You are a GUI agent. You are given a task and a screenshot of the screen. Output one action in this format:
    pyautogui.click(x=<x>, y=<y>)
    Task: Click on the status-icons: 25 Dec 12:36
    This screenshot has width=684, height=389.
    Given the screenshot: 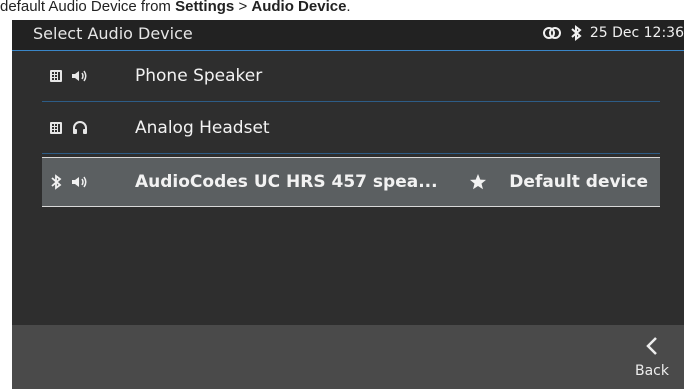 What is the action you would take?
    pyautogui.click(x=613, y=33)
    